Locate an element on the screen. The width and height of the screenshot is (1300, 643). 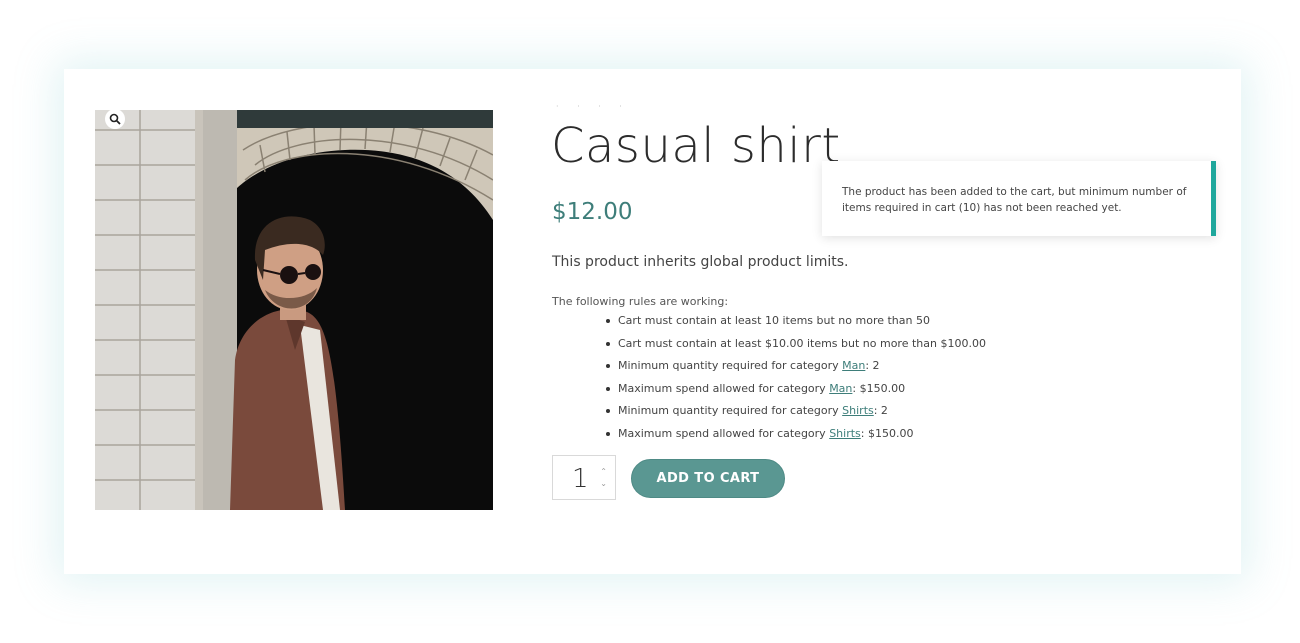
zoom-button is located at coordinates (115, 119).